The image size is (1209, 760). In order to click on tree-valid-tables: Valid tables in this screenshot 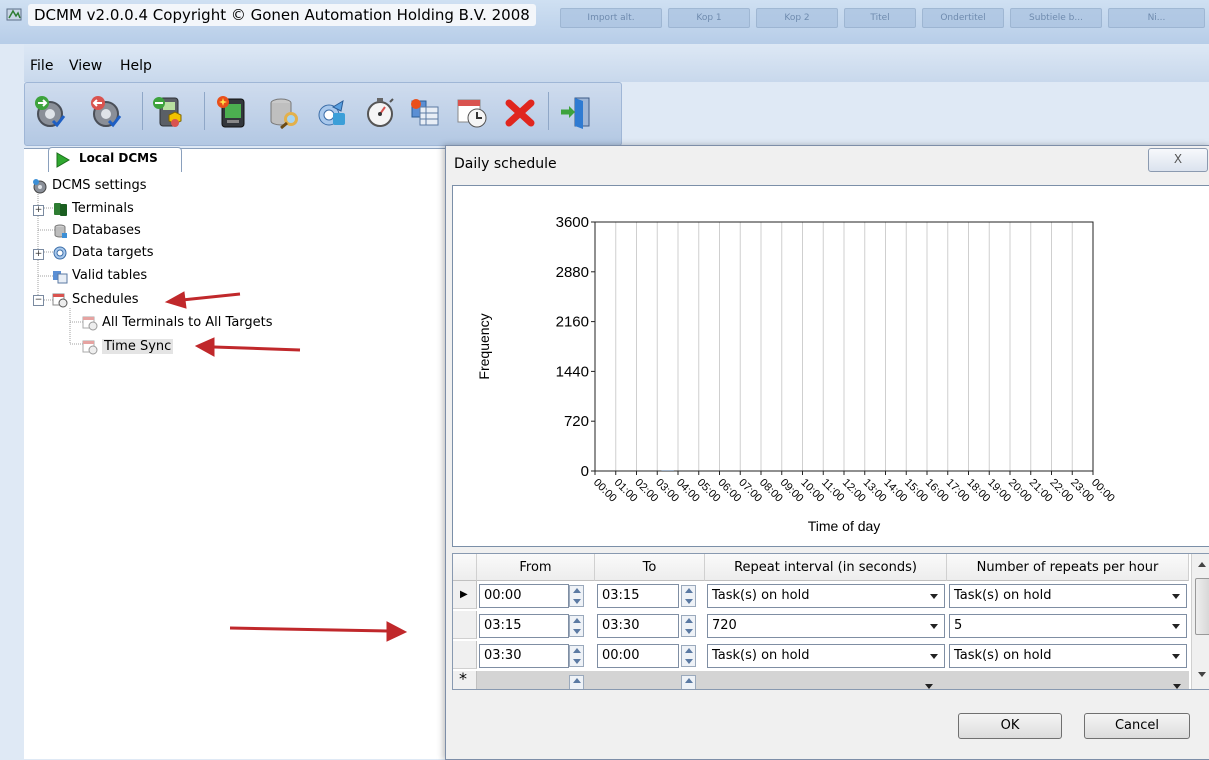, I will do `click(99, 276)`.